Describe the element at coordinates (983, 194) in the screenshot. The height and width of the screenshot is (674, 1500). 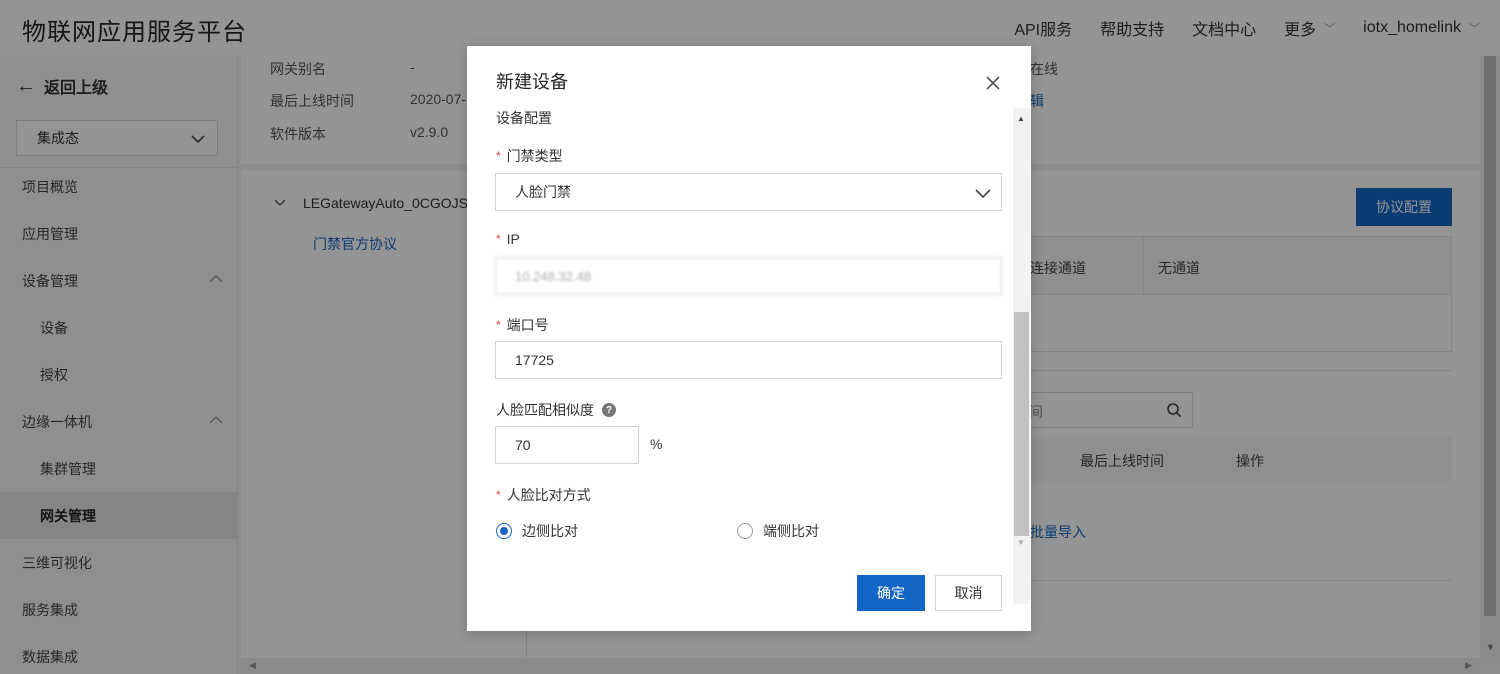
I see `chevron-down-icon` at that location.